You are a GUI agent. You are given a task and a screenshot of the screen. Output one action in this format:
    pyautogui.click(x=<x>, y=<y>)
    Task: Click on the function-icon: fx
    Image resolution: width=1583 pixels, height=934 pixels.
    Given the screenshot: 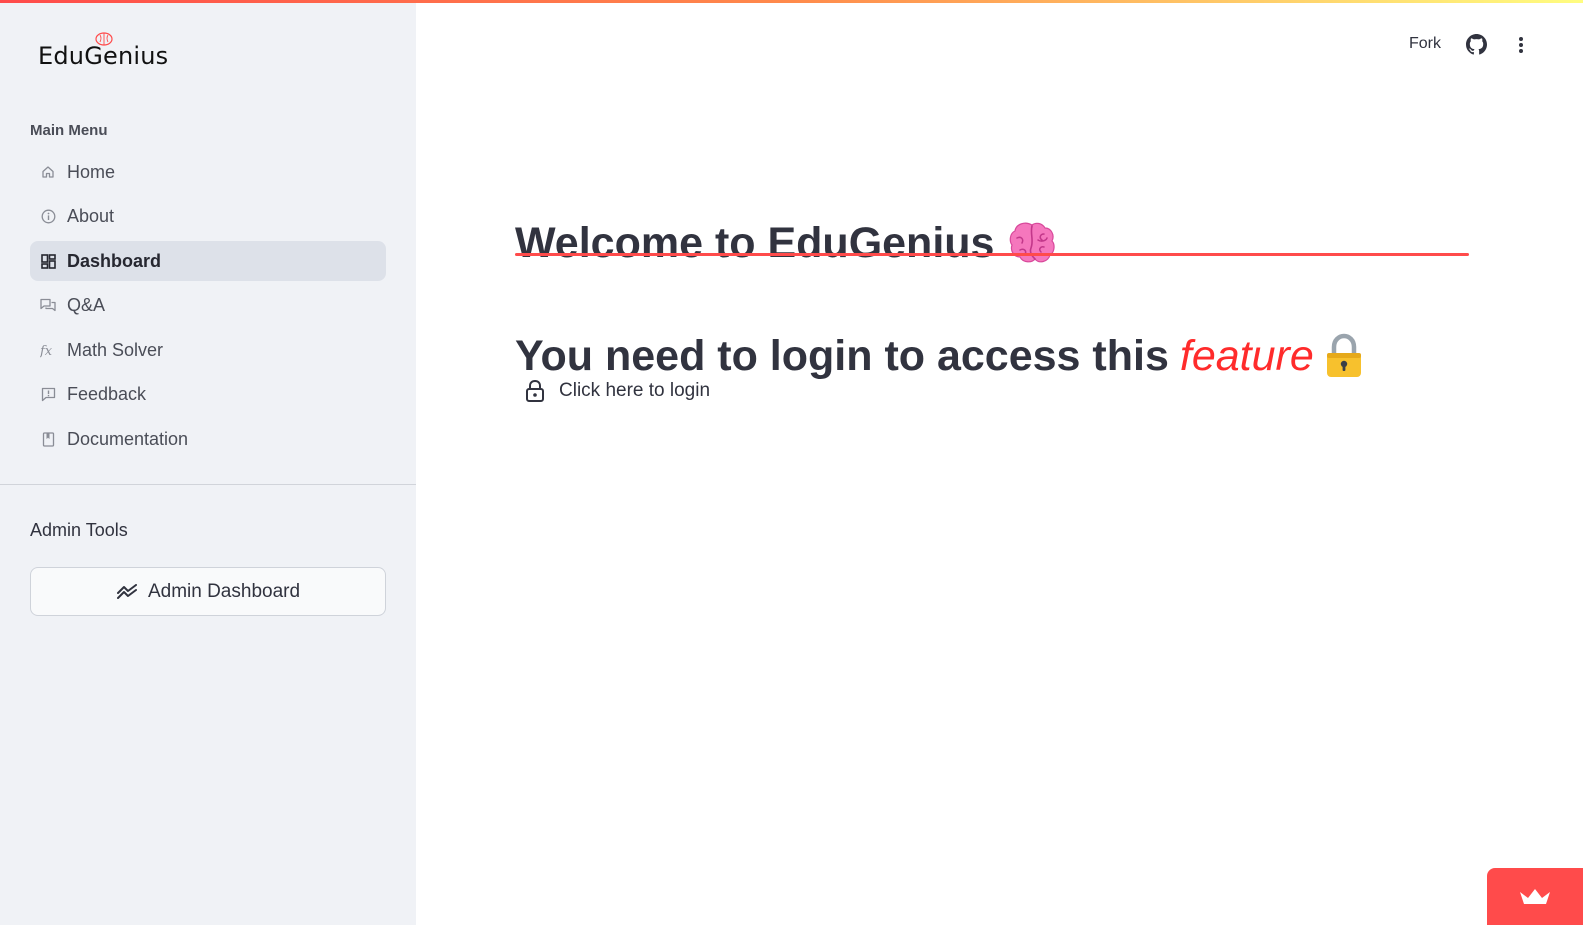 What is the action you would take?
    pyautogui.click(x=48, y=350)
    